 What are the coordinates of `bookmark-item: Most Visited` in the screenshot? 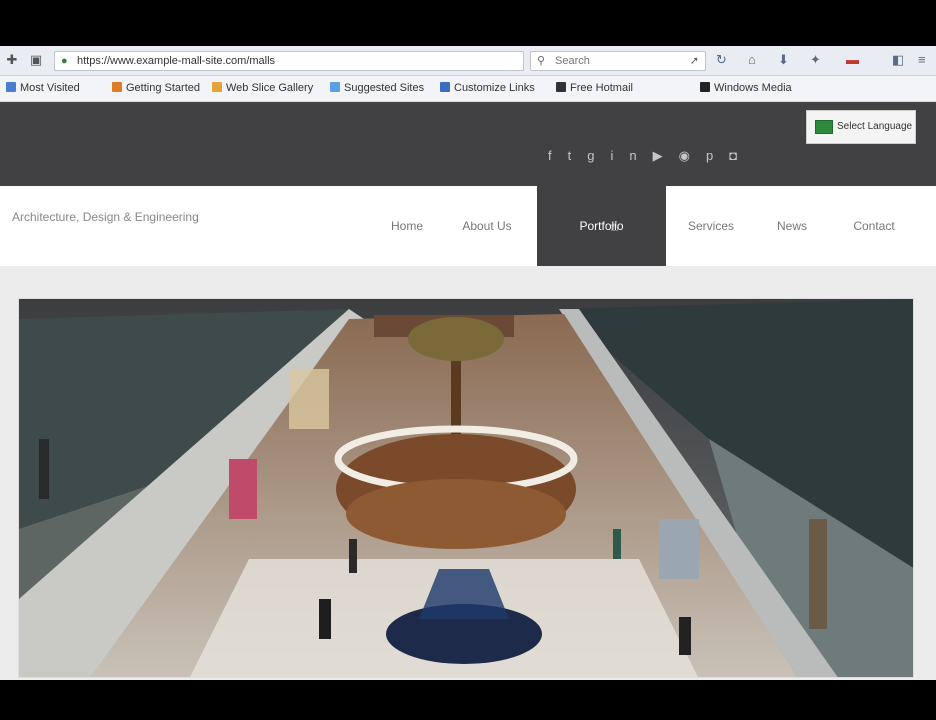 It's located at (43, 88).